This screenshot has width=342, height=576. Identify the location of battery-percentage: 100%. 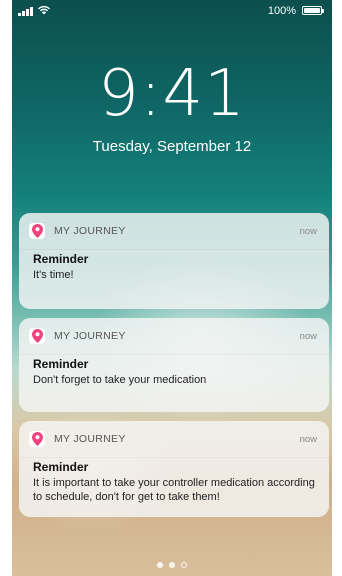
(281, 11).